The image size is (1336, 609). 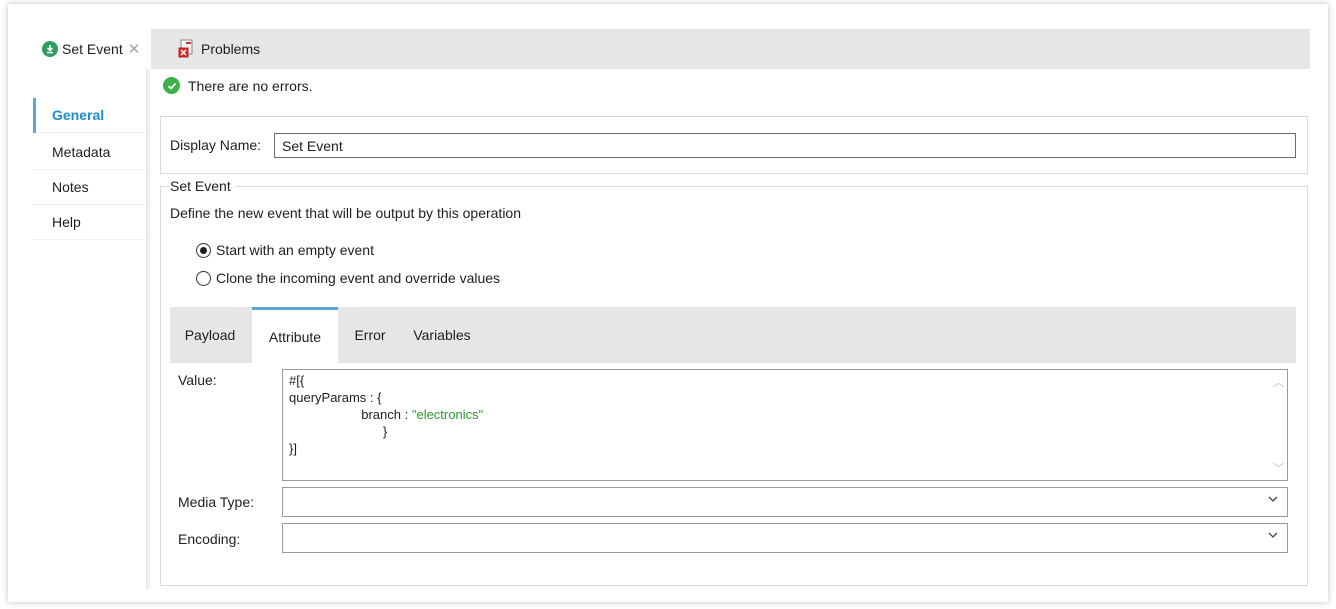 I want to click on display-name-value: Set Event, so click(x=312, y=145).